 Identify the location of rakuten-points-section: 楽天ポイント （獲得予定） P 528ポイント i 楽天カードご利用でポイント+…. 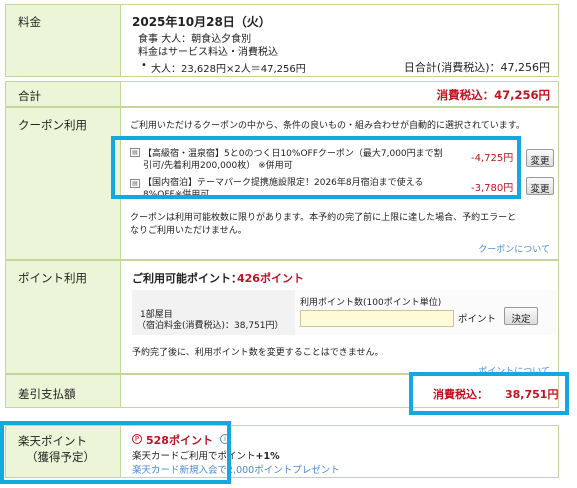
(282, 451).